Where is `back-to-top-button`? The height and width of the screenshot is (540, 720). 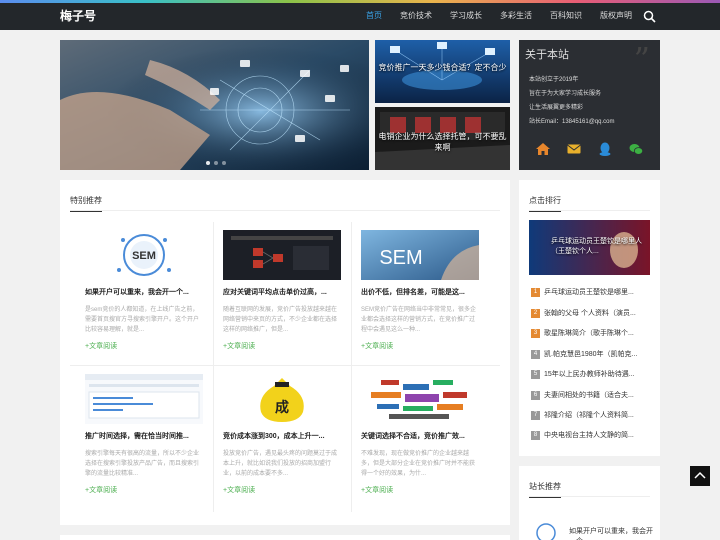
back-to-top-button is located at coordinates (700, 476).